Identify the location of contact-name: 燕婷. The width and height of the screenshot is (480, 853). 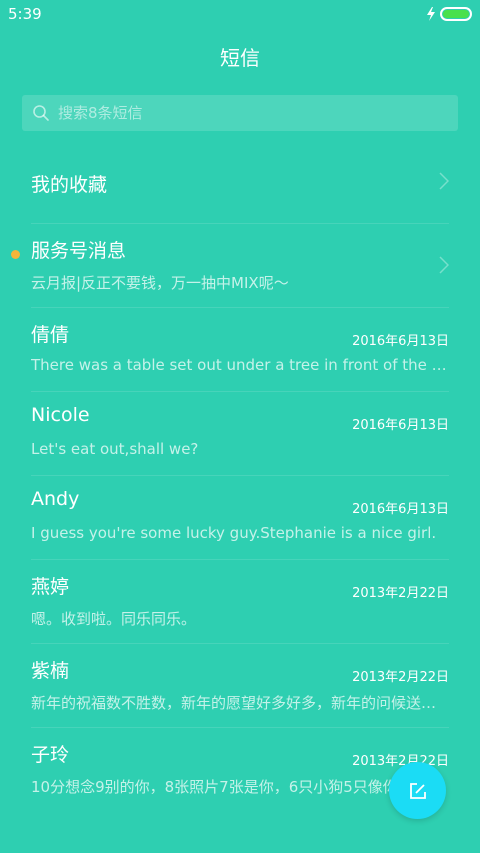
(50, 587).